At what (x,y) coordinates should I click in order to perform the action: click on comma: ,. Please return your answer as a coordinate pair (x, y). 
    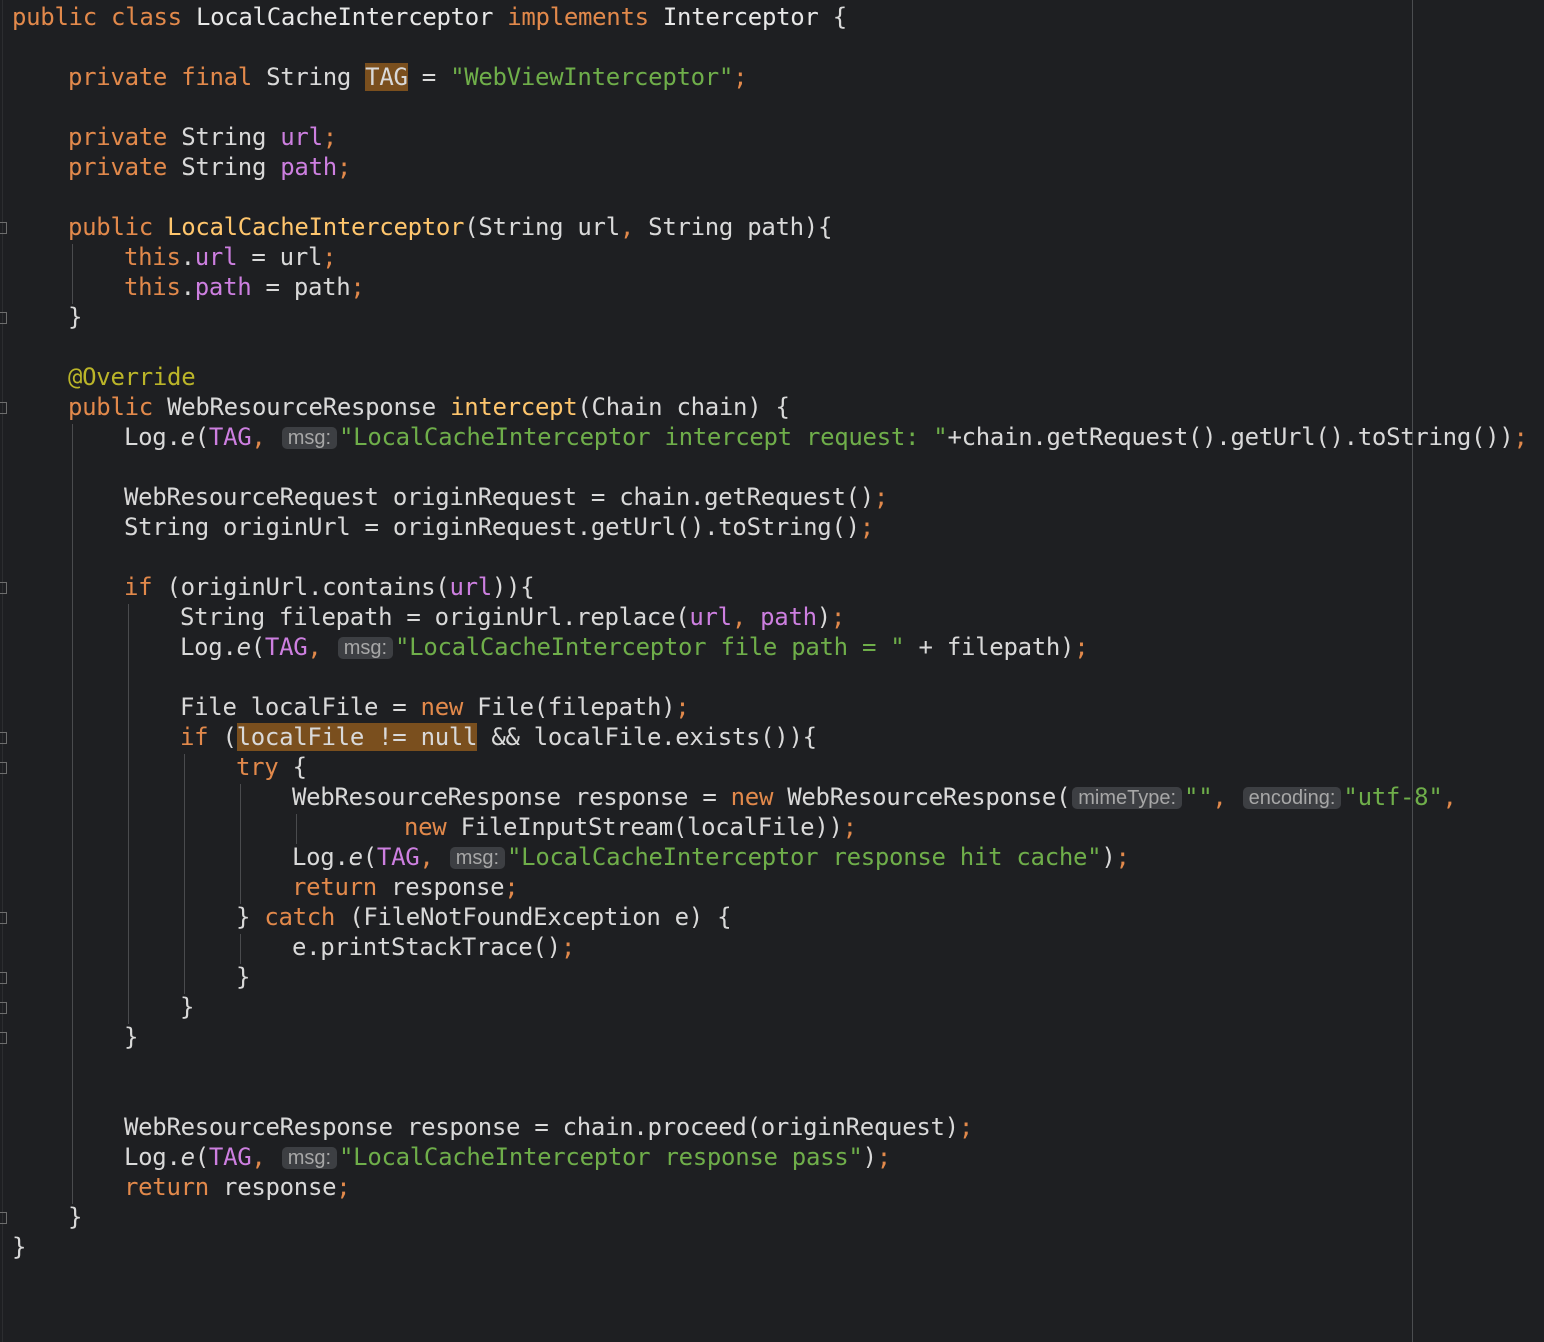
    Looking at the image, I should click on (1449, 797).